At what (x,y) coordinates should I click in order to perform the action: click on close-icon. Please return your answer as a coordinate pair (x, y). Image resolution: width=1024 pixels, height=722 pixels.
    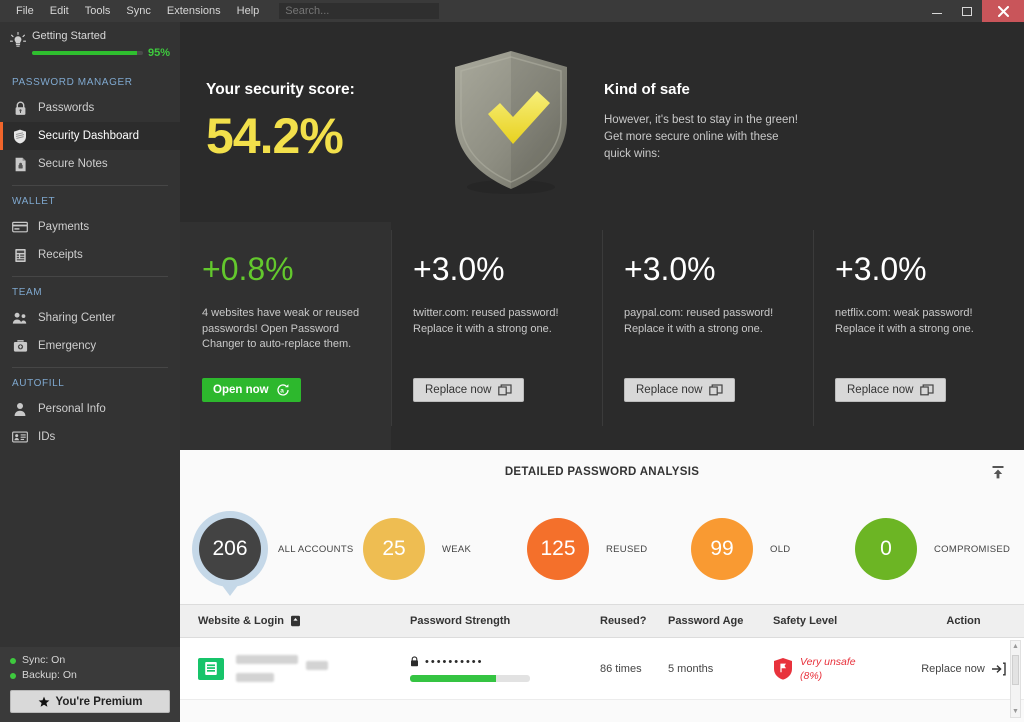
    Looking at the image, I should click on (1003, 11).